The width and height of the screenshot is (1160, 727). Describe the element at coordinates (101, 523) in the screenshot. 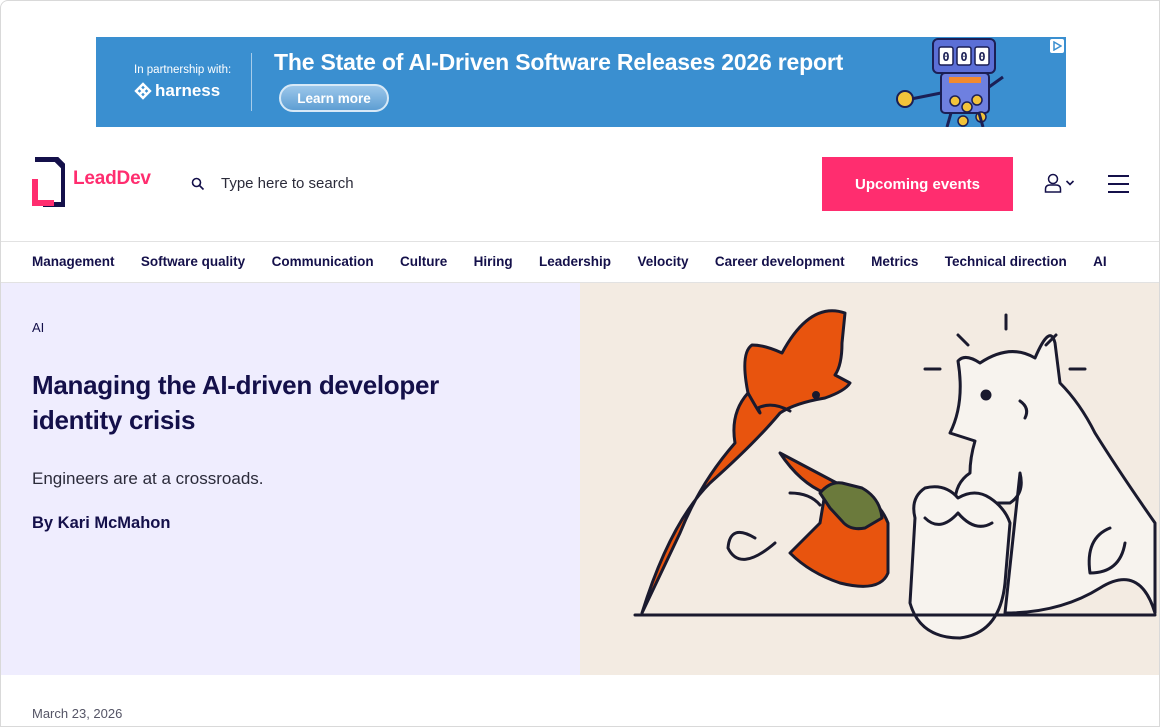

I see `article-author: By Kari McMahon` at that location.